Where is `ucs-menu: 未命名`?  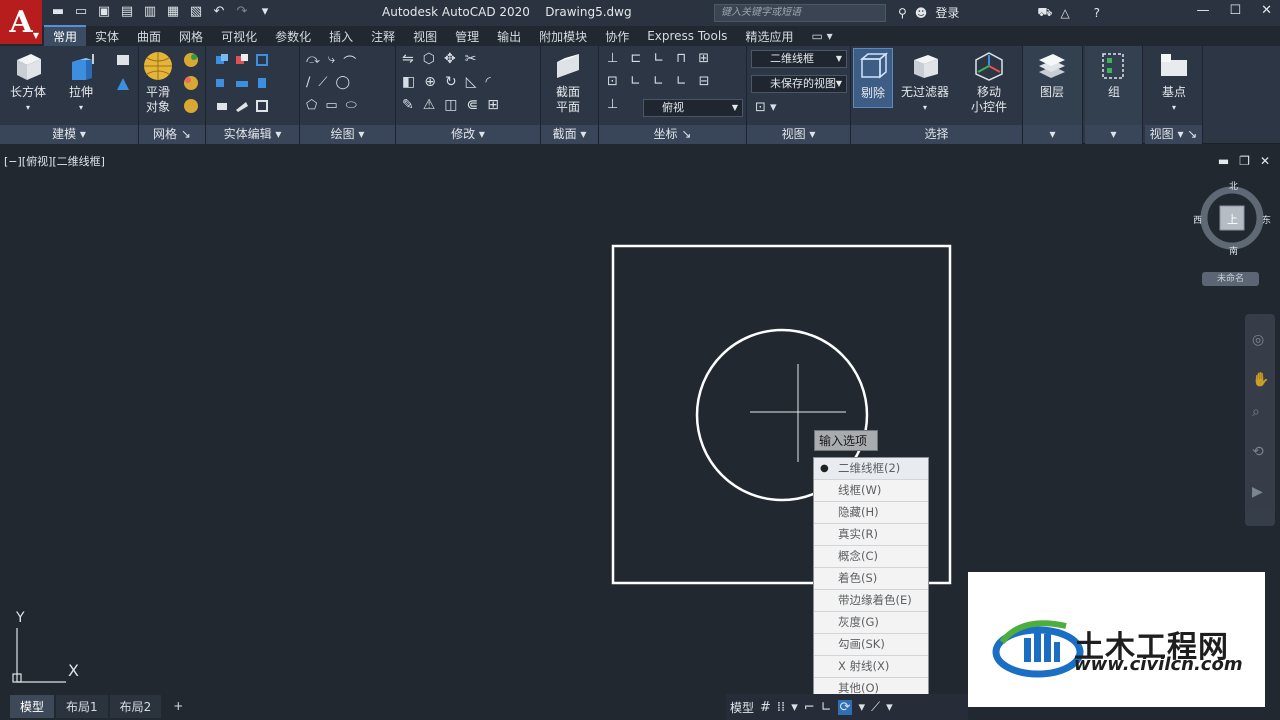 ucs-menu: 未命名 is located at coordinates (1230, 279).